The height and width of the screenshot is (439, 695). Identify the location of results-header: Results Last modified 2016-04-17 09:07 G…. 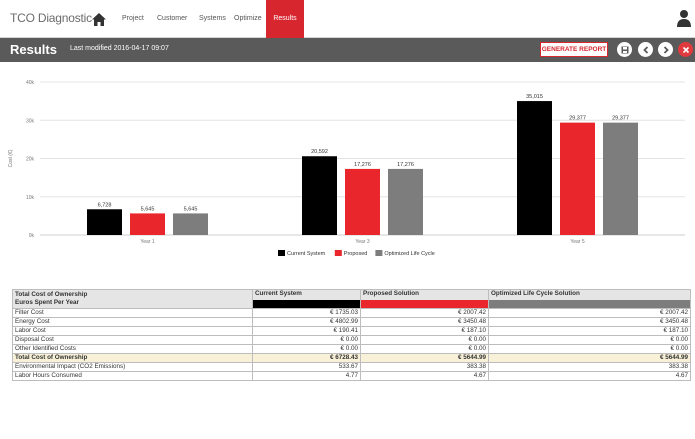
(347, 50).